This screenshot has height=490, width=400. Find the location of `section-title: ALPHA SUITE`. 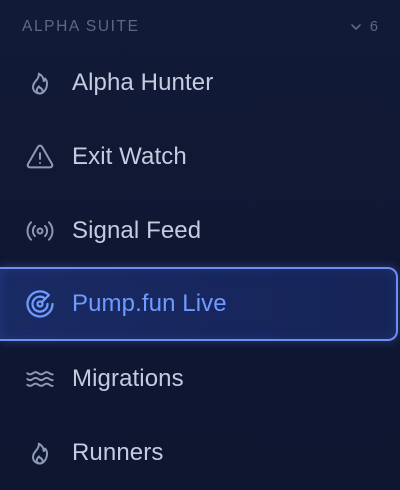

section-title: ALPHA SUITE is located at coordinates (81, 26).